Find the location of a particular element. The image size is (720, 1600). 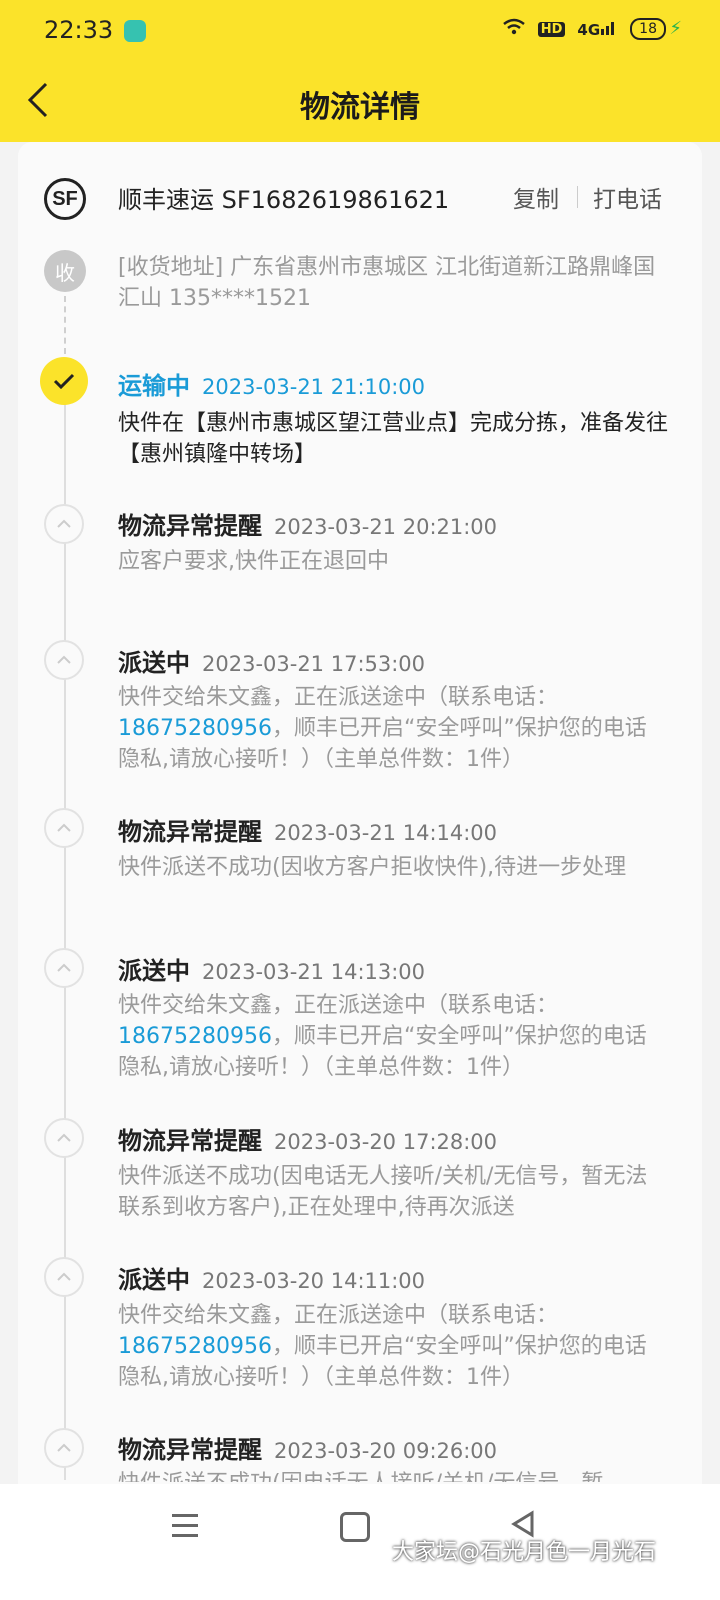

event-status: 运输中 is located at coordinates (154, 386).